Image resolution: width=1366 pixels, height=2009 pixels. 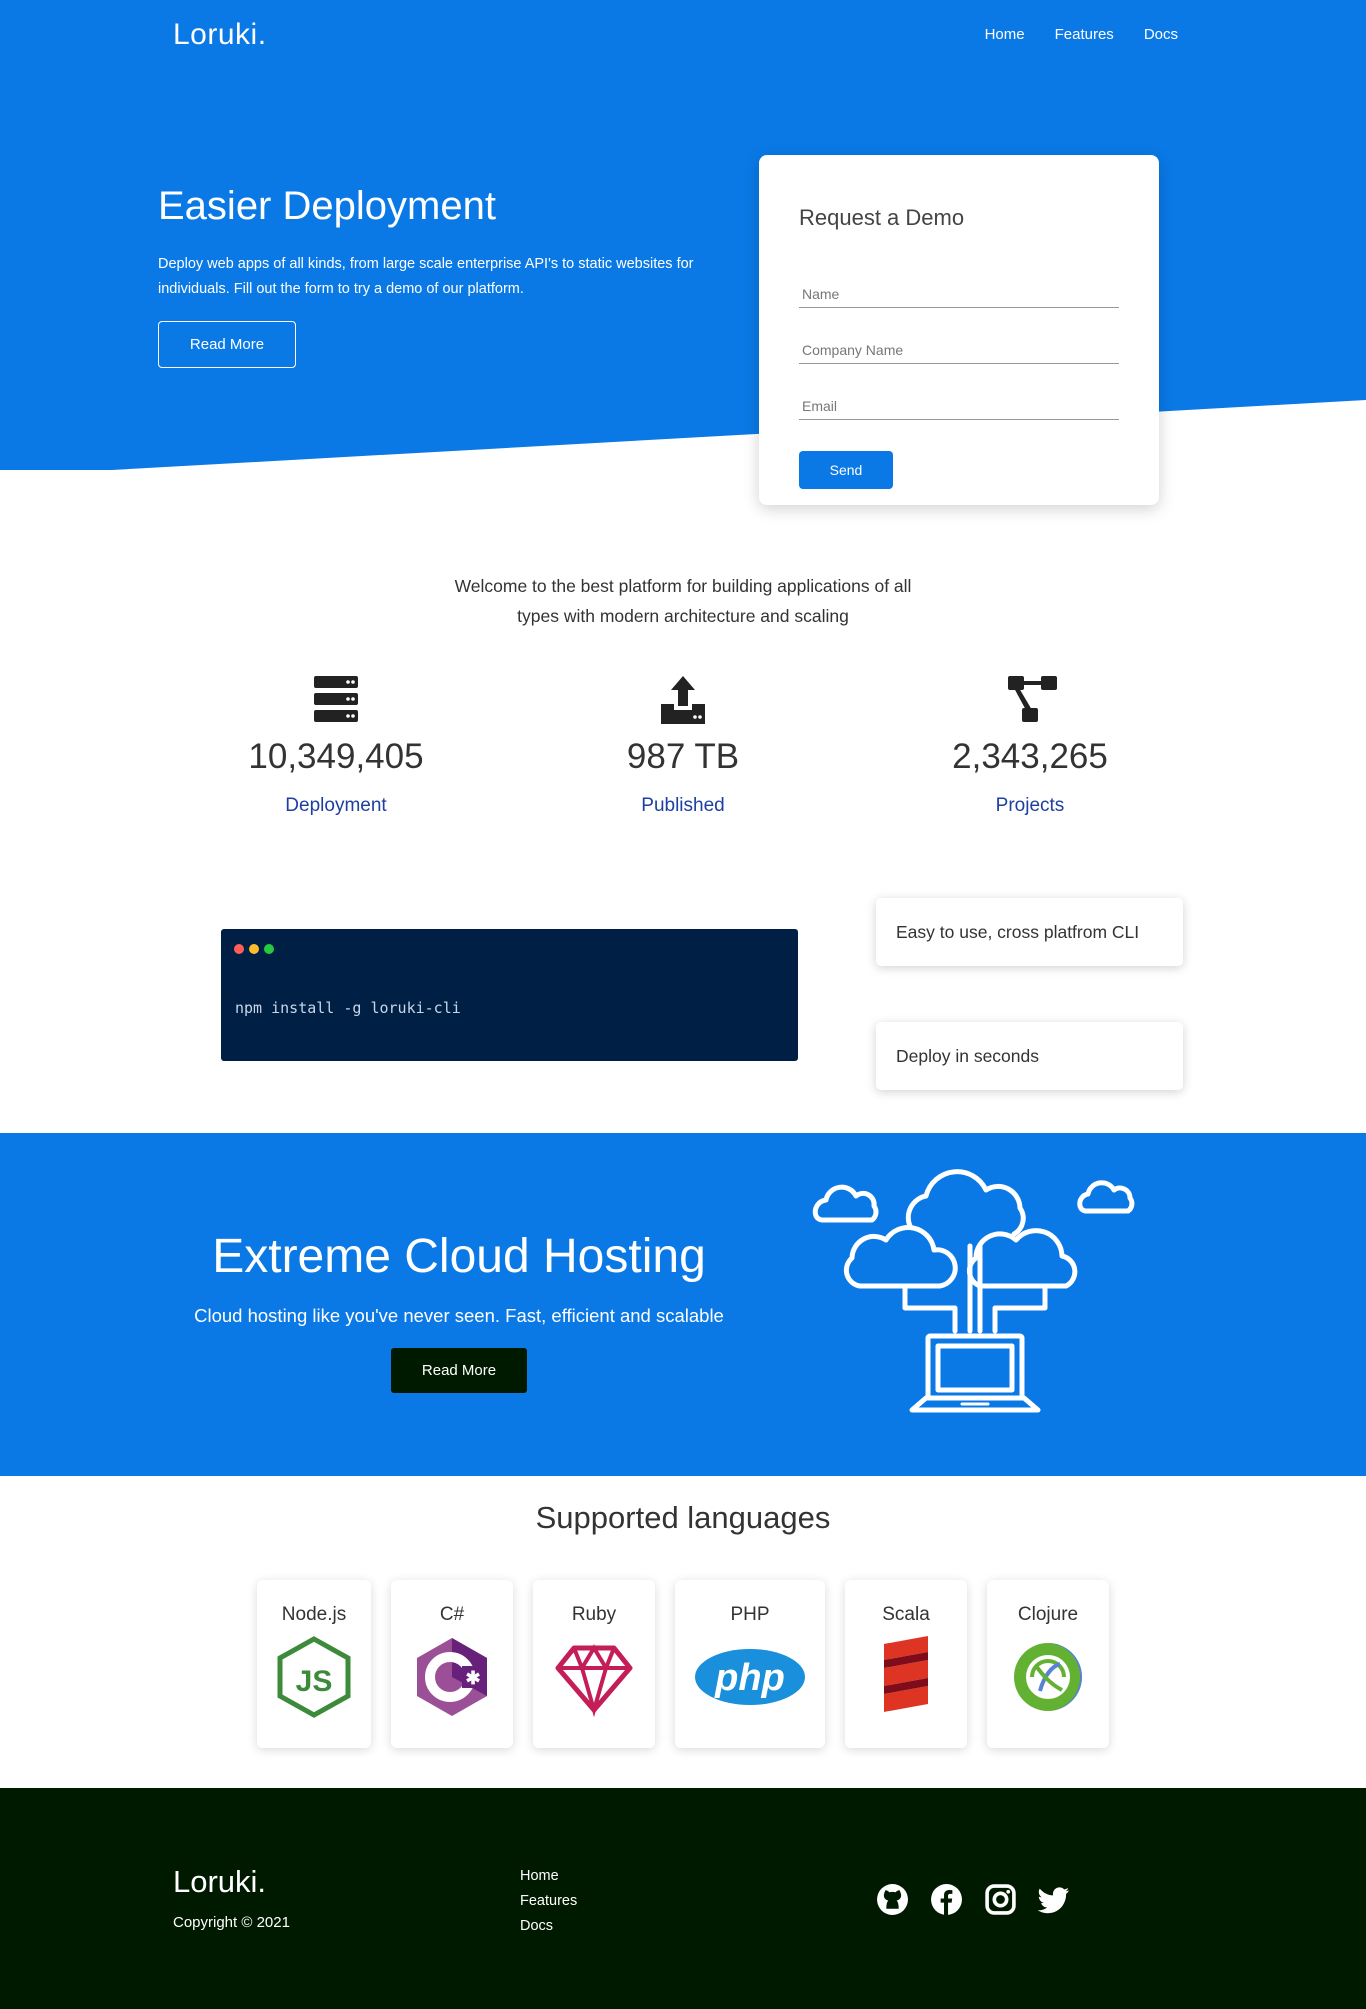 I want to click on stat-value: 10,349,405, so click(x=336, y=756).